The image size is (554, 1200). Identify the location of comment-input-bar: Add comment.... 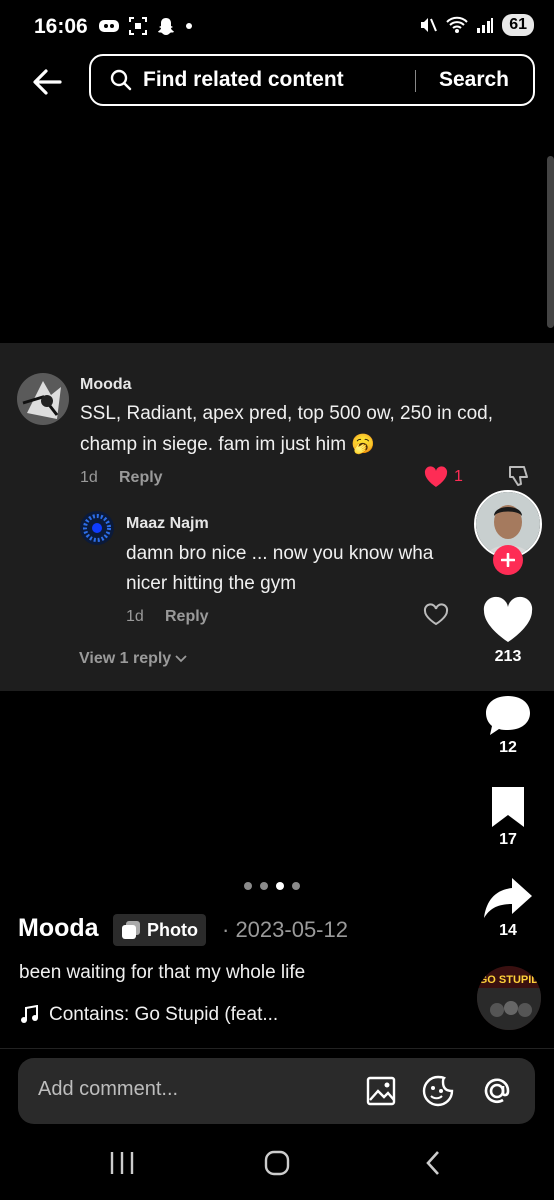
(276, 1091).